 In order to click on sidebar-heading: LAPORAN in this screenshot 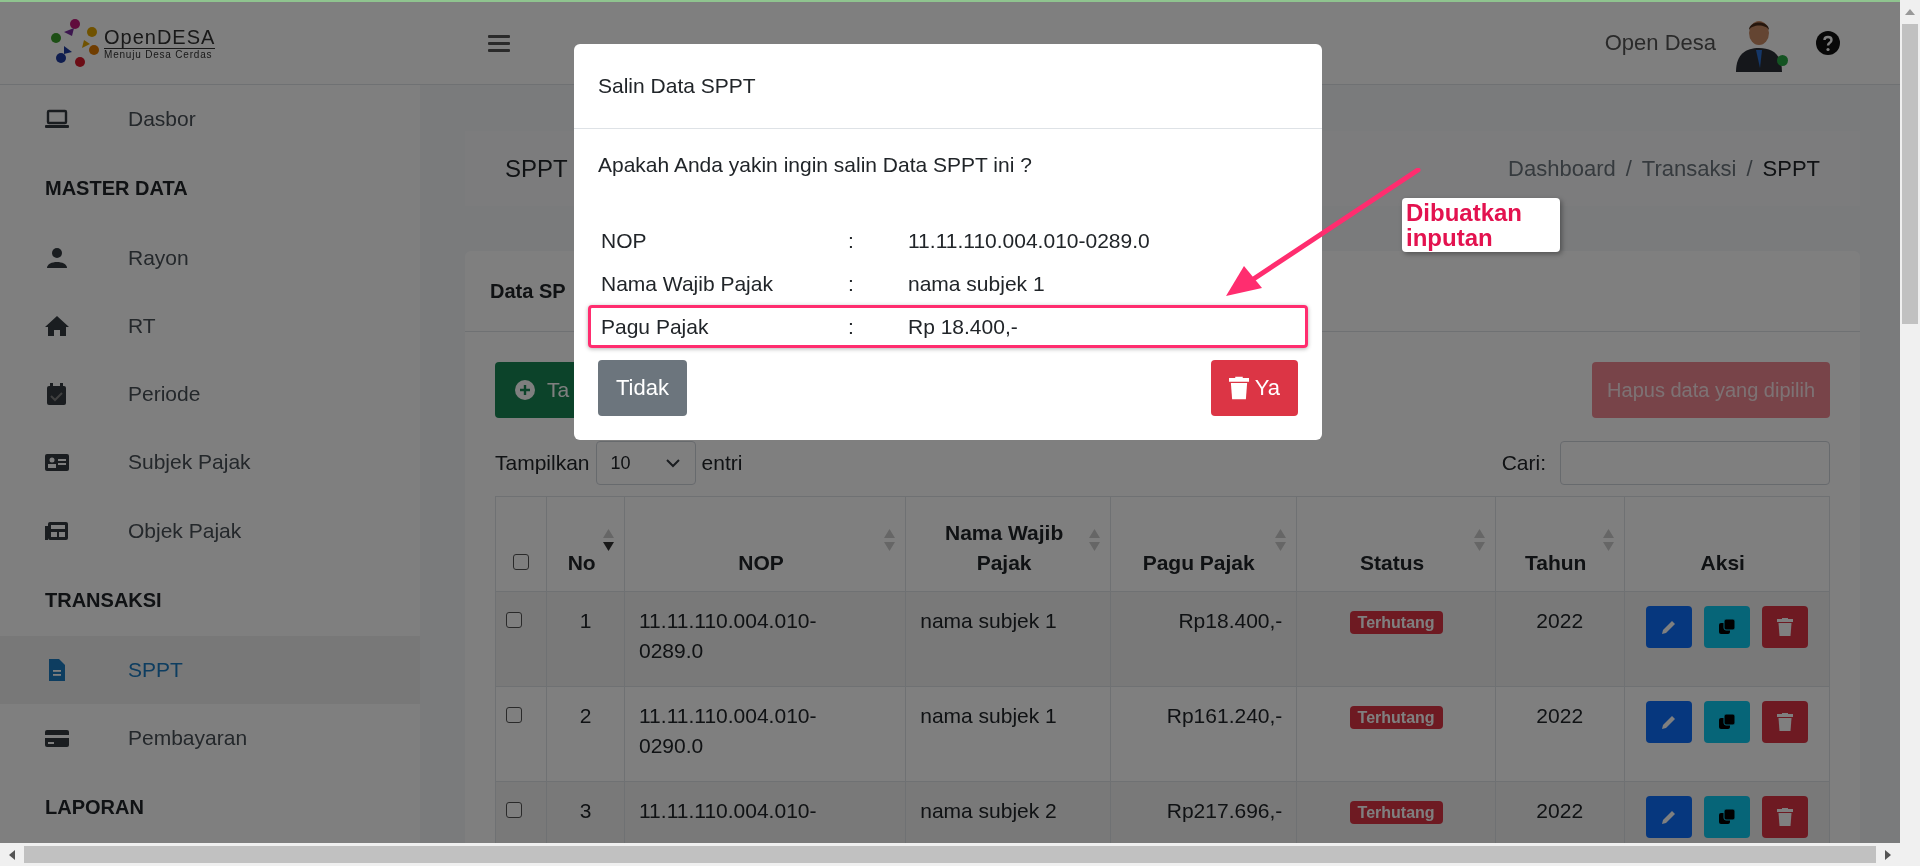, I will do `click(94, 807)`.